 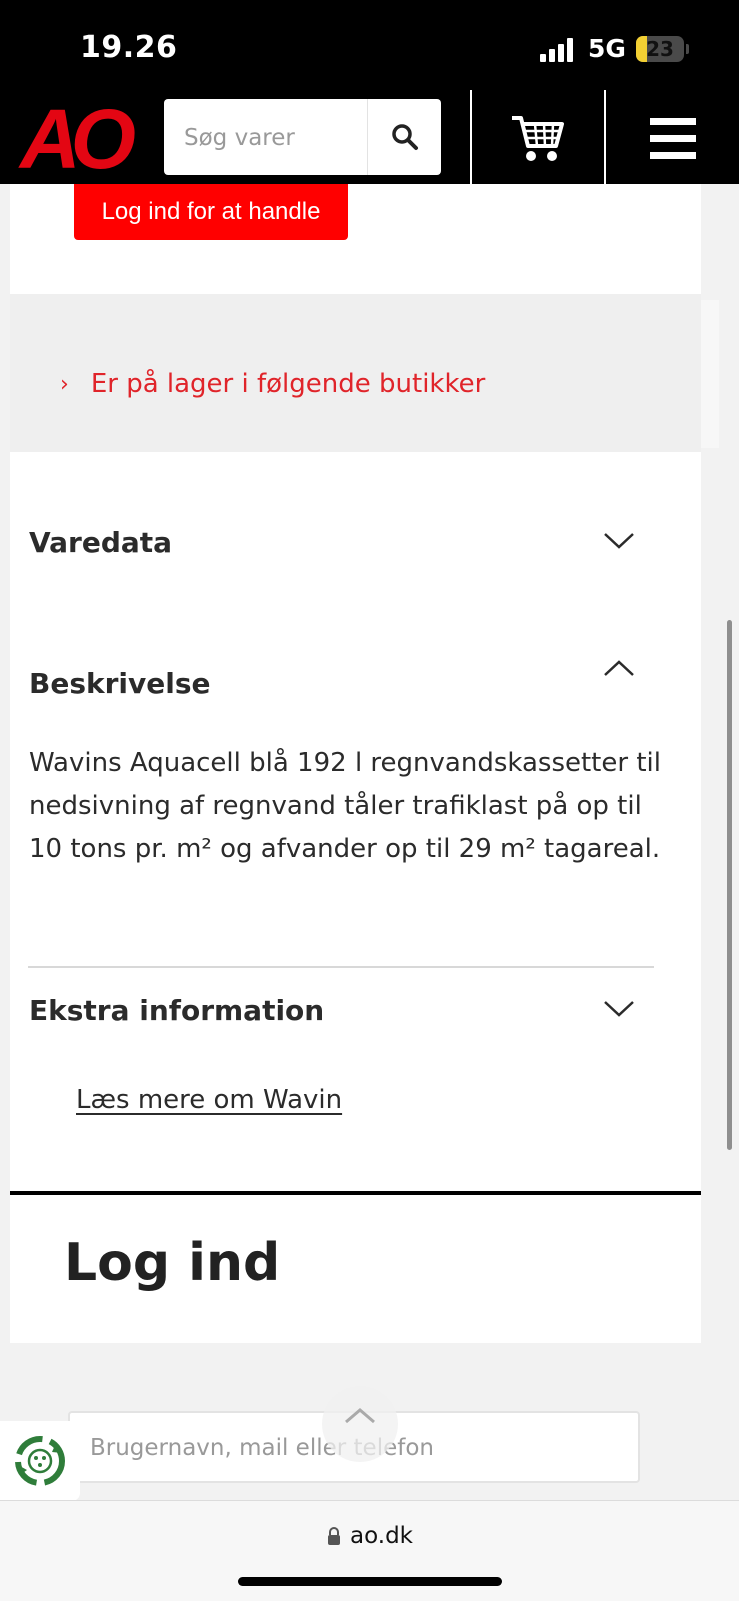 I want to click on browser-address-bar: ao.dk, so click(x=369, y=1550).